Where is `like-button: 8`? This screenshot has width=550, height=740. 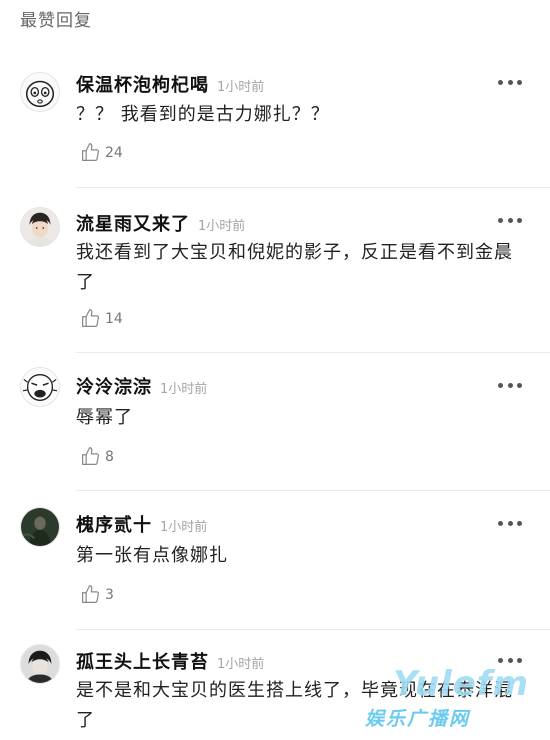 like-button: 8 is located at coordinates (97, 456).